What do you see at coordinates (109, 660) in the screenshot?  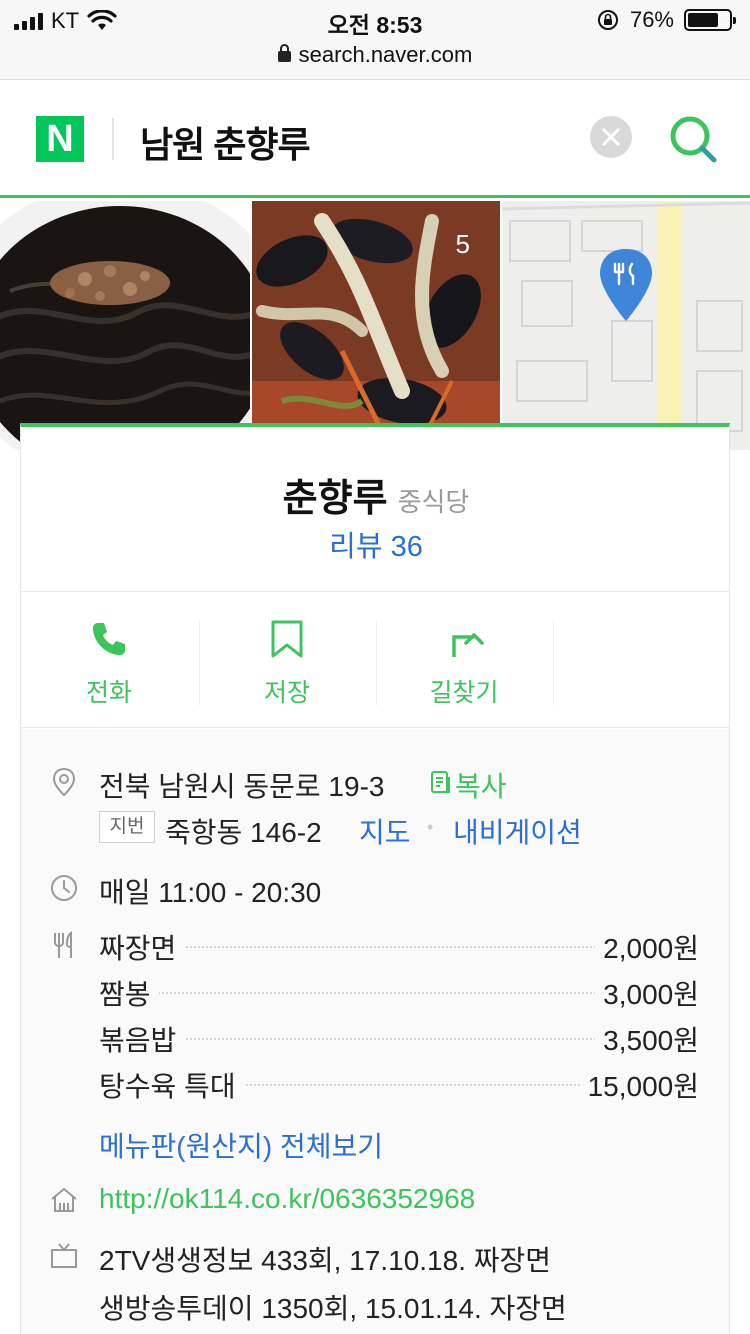 I see `call-button: 전화` at bounding box center [109, 660].